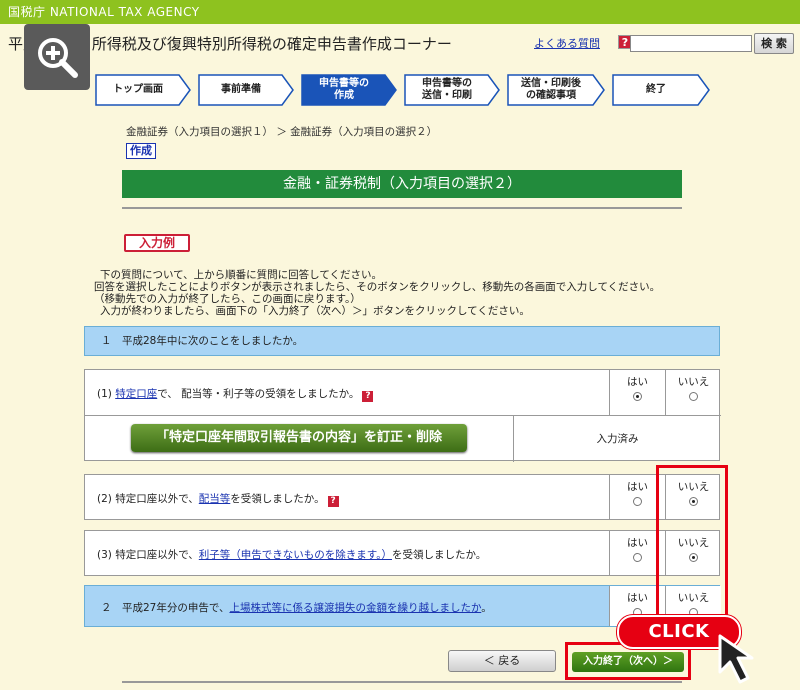  What do you see at coordinates (148, 499) in the screenshot?
I see `question-prefix: (2) 特定口座以外で、` at bounding box center [148, 499].